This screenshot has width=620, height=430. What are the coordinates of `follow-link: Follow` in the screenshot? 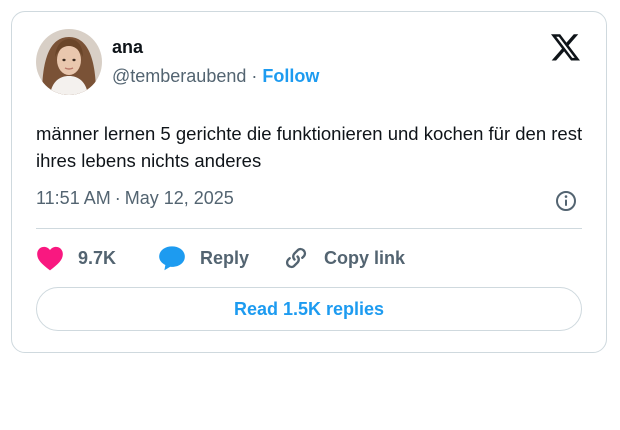 It's located at (290, 76).